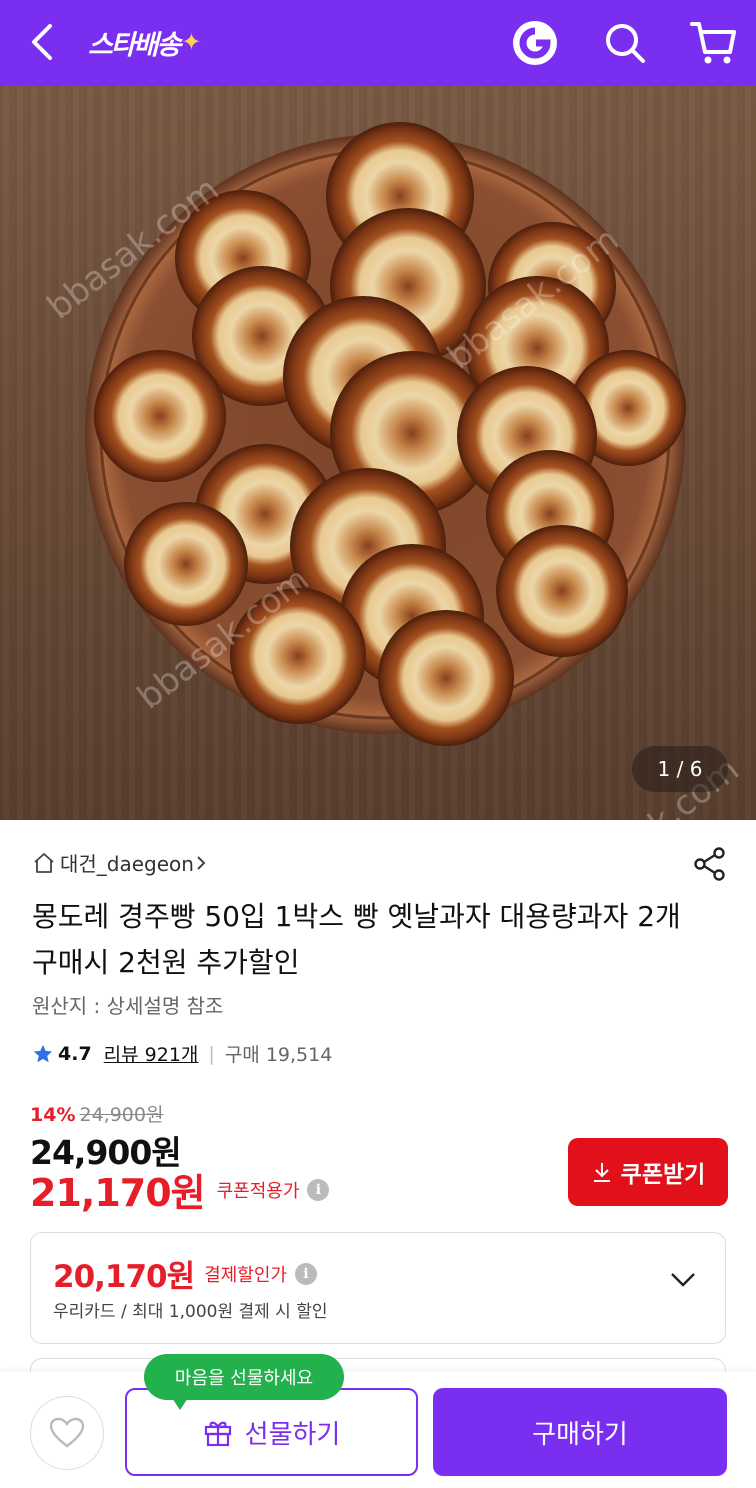 The image size is (756, 1488). I want to click on review-link: 리뷰 921개, so click(151, 1053).